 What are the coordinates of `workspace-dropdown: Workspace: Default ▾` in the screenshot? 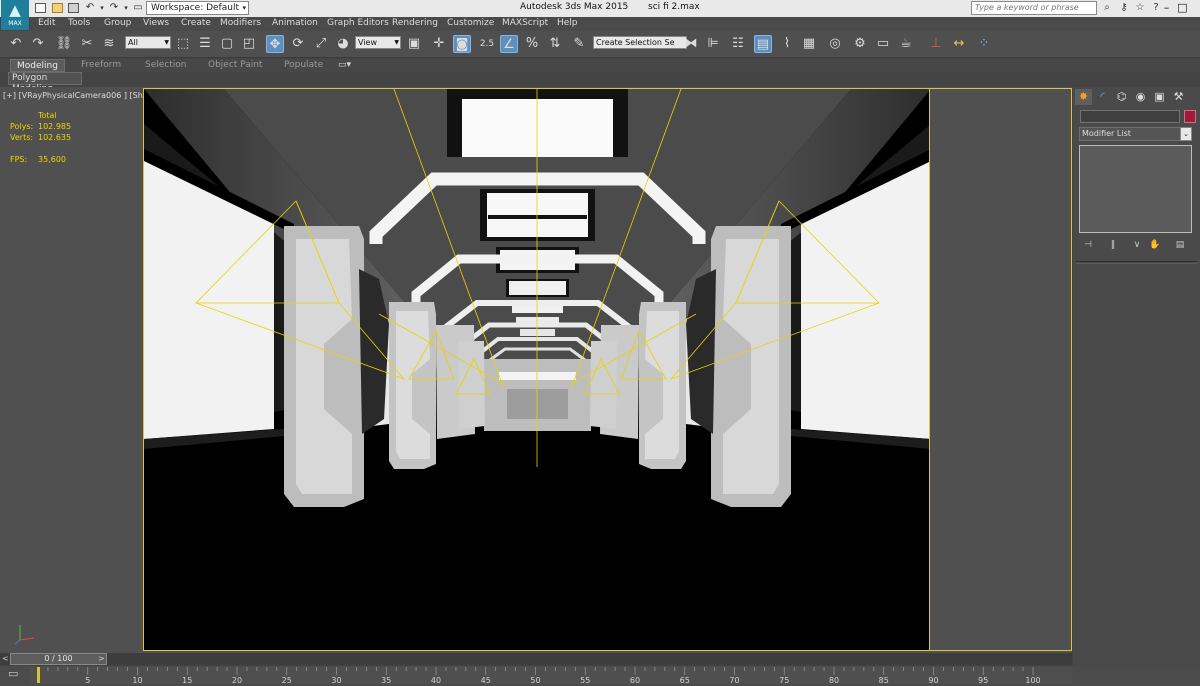 It's located at (197, 8).